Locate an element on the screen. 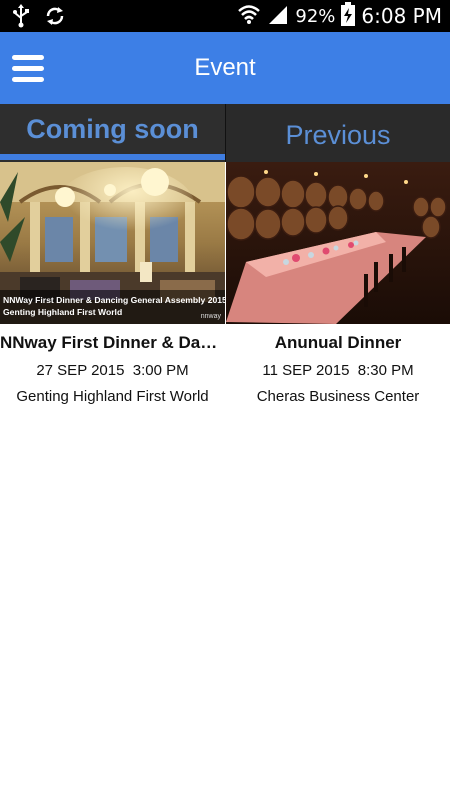 Image resolution: width=450 pixels, height=800 pixels. tab-indicator is located at coordinates (112, 157).